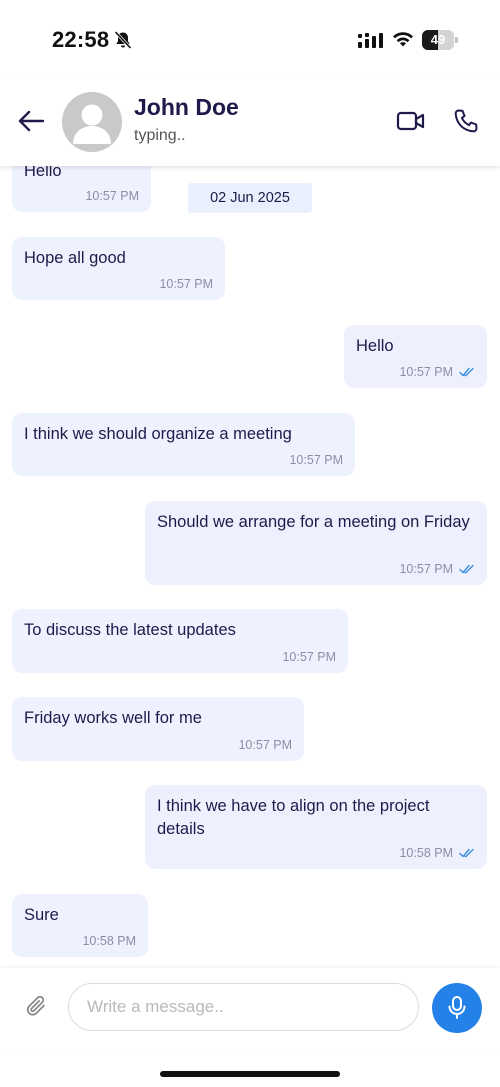 The image size is (500, 1087). Describe the element at coordinates (250, 198) in the screenshot. I see `date-separator: 02 Jun 2025` at that location.